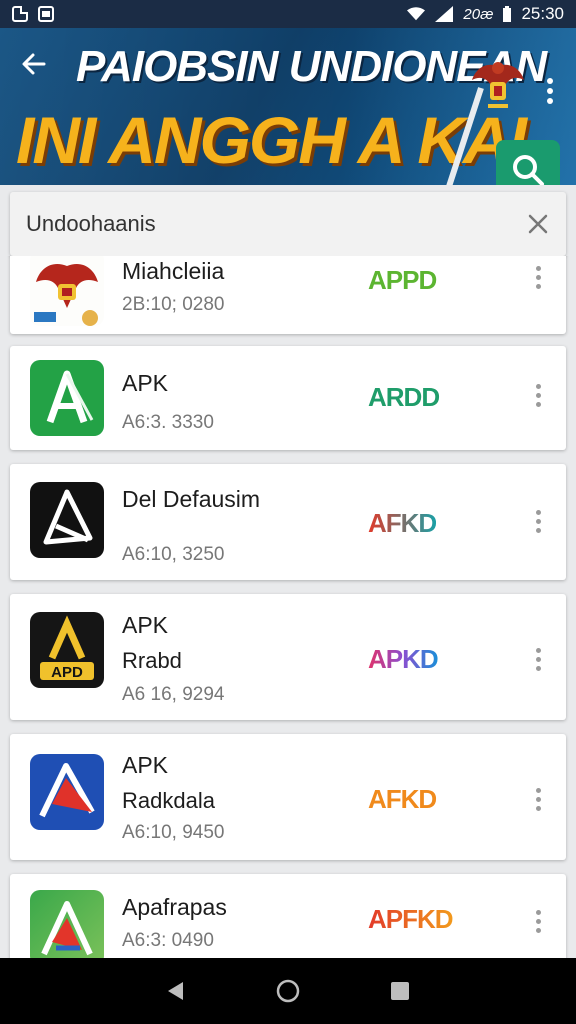 Image resolution: width=576 pixels, height=1024 pixels. What do you see at coordinates (152, 660) in the screenshot?
I see `app-subtitle: Rrabd` at bounding box center [152, 660].